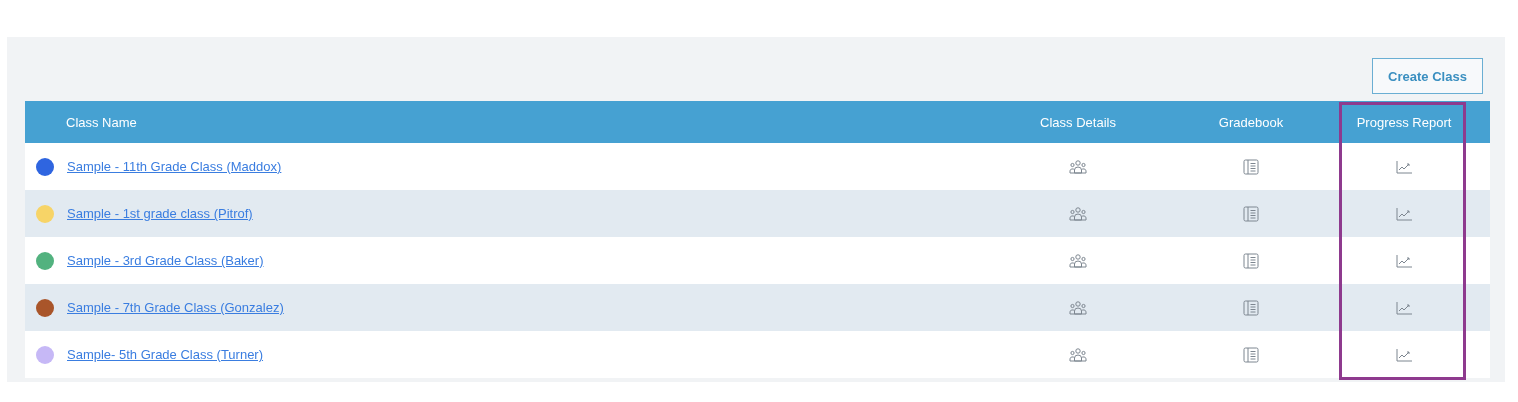 This screenshot has width=1518, height=402. Describe the element at coordinates (160, 213) in the screenshot. I see `class-link: Sample - 1st grade class (Pitrof)` at that location.